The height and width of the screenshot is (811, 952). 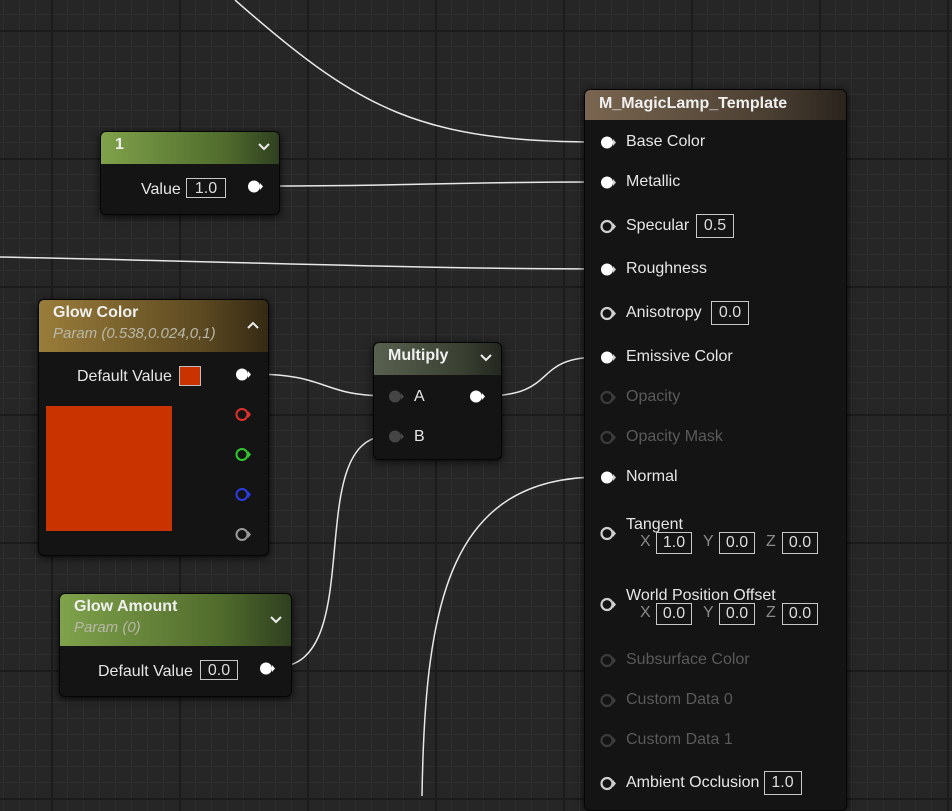 I want to click on world-position-offset-z-axis-label: Z, so click(x=771, y=612).